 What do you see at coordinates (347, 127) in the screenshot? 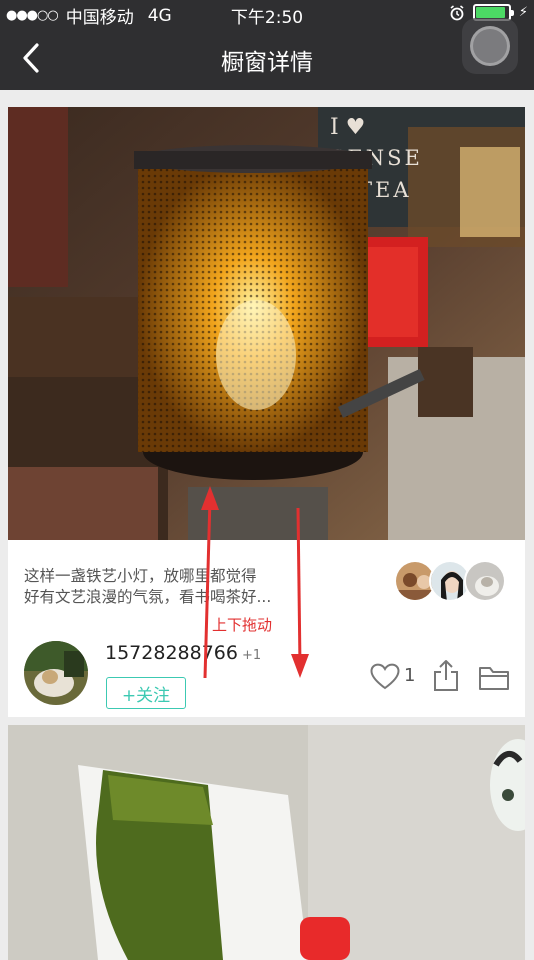
I see `sign-text-1: I ♥` at bounding box center [347, 127].